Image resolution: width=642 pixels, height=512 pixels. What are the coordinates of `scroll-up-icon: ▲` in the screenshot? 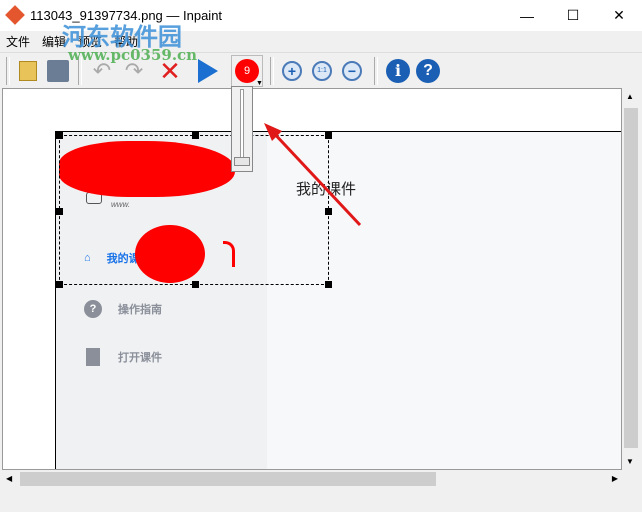 It's located at (630, 96).